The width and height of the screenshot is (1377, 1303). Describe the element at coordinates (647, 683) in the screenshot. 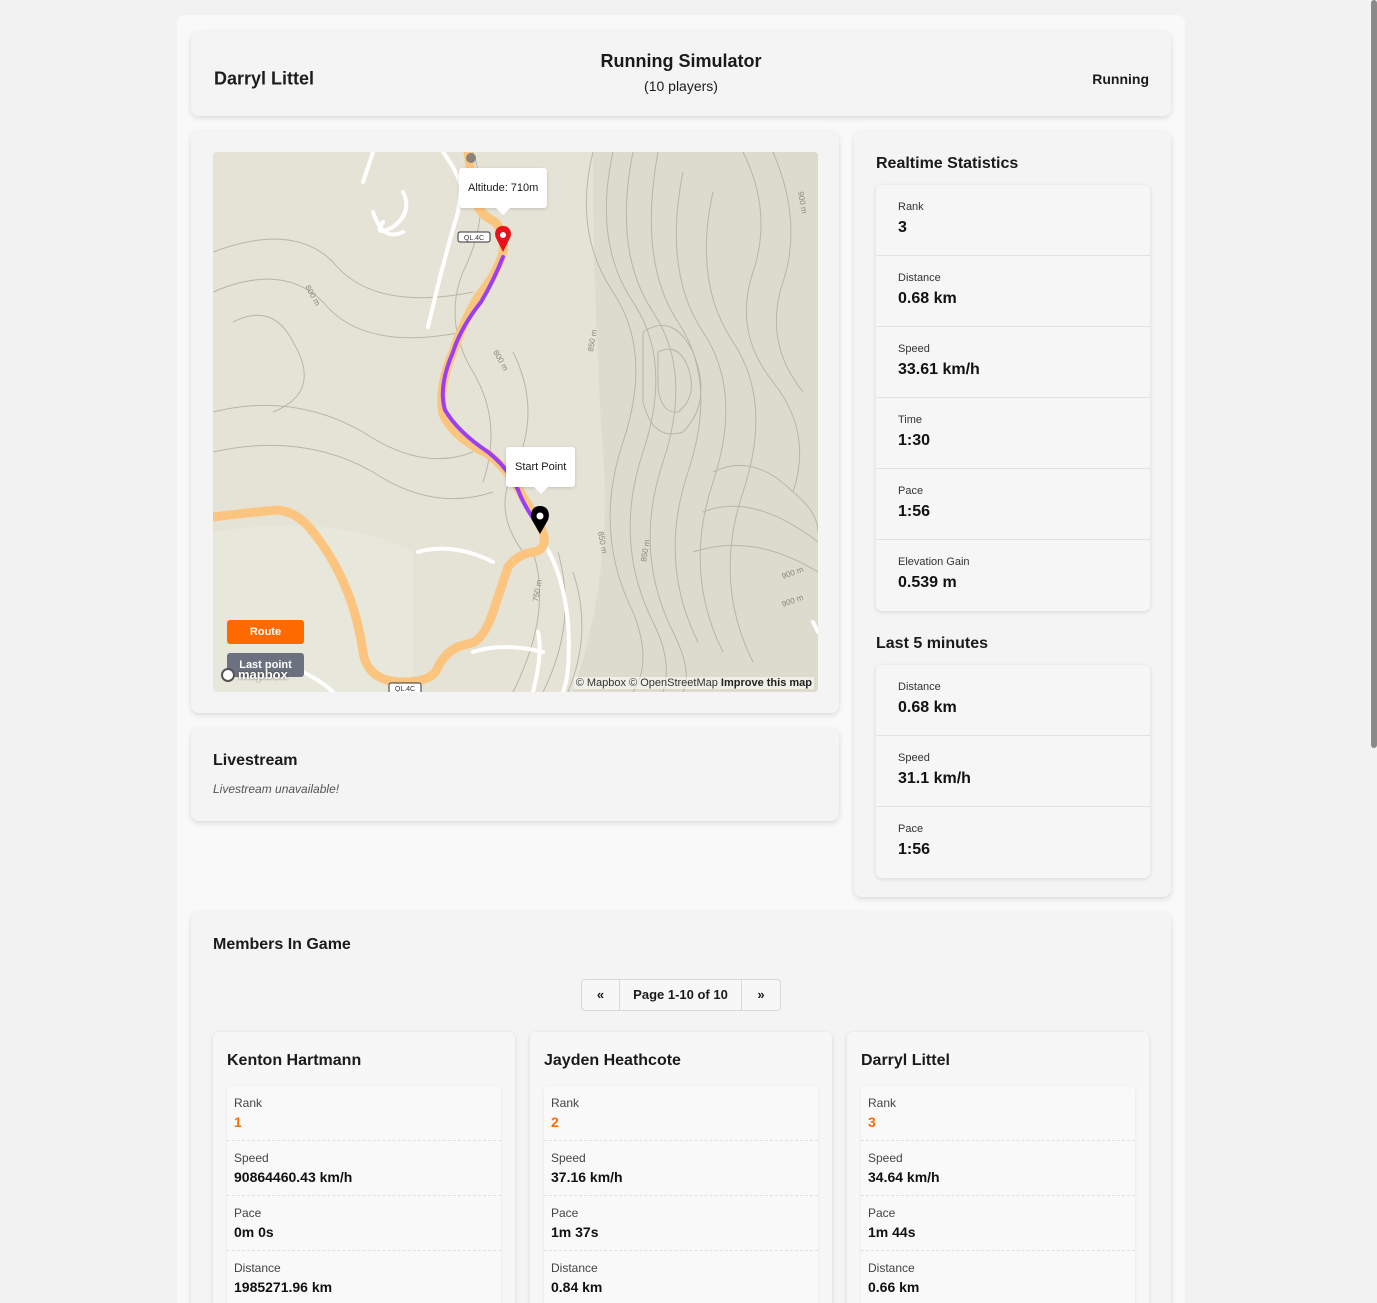

I see `attribution-text: © Mapbox © OpenStreetMap` at that location.